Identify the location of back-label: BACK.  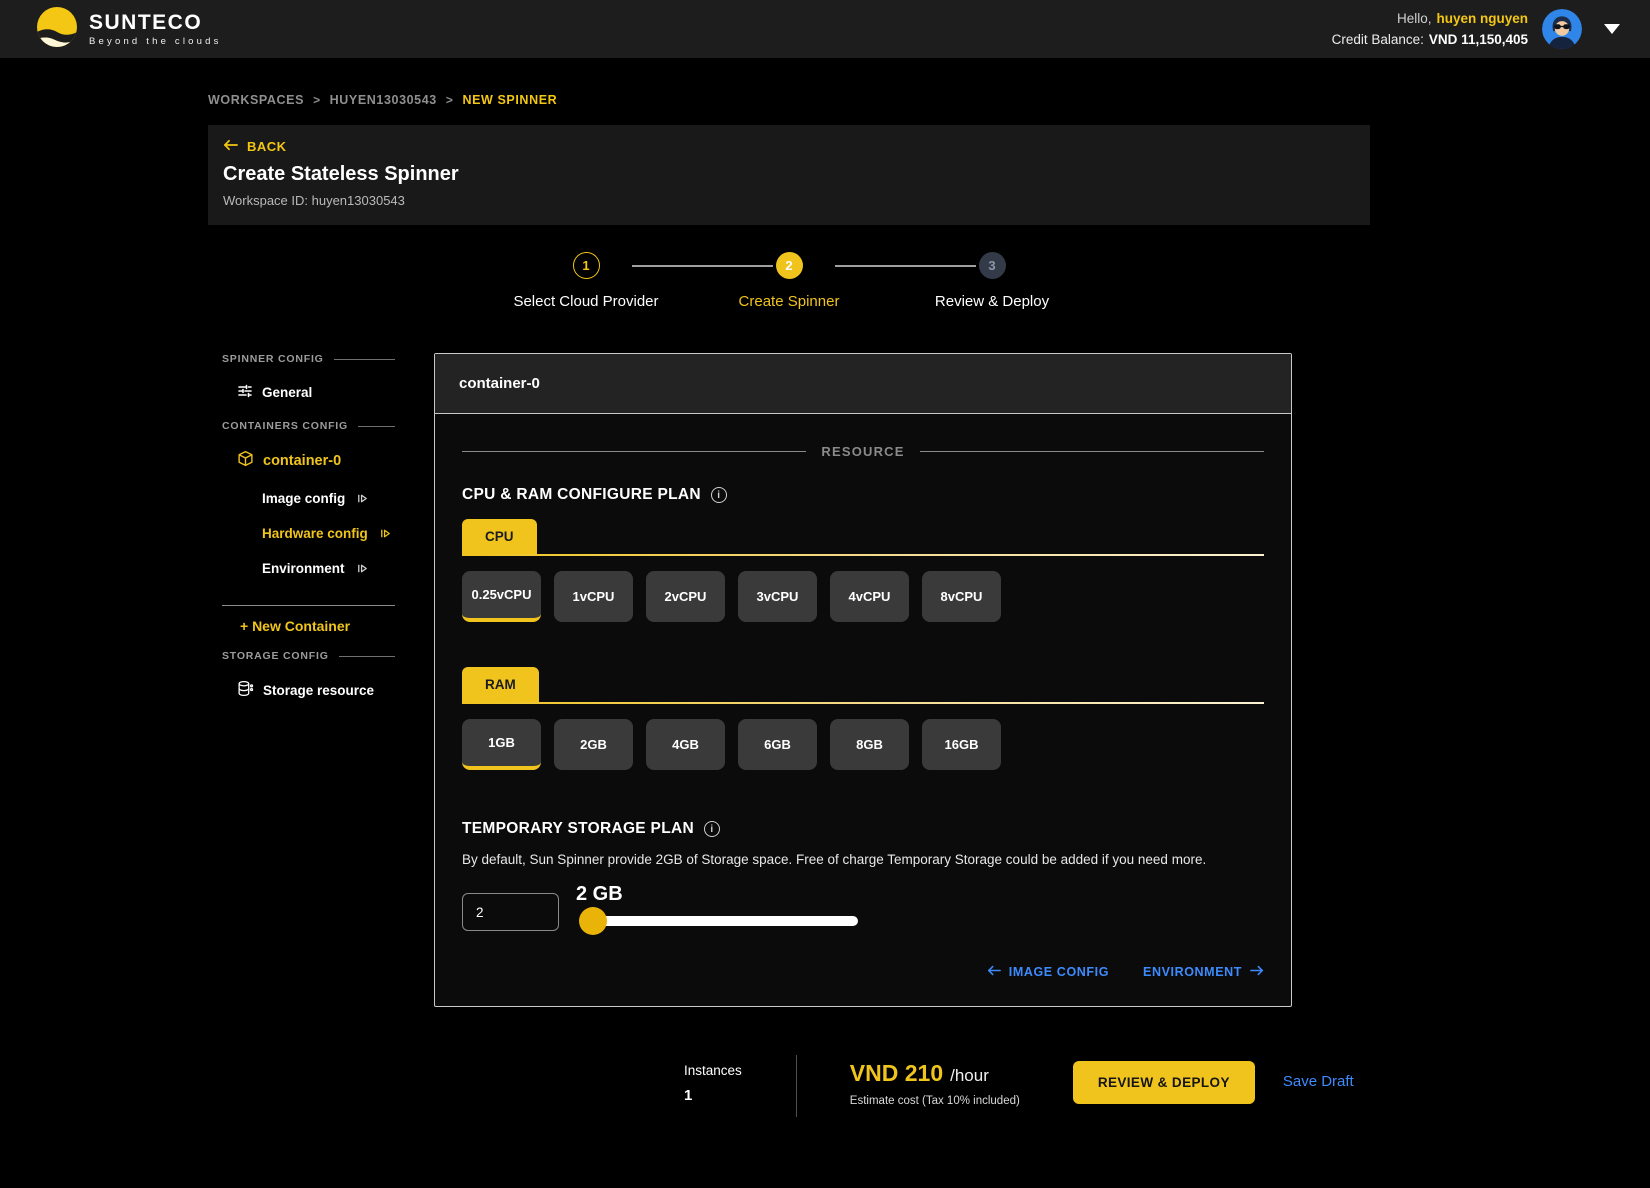
(267, 146).